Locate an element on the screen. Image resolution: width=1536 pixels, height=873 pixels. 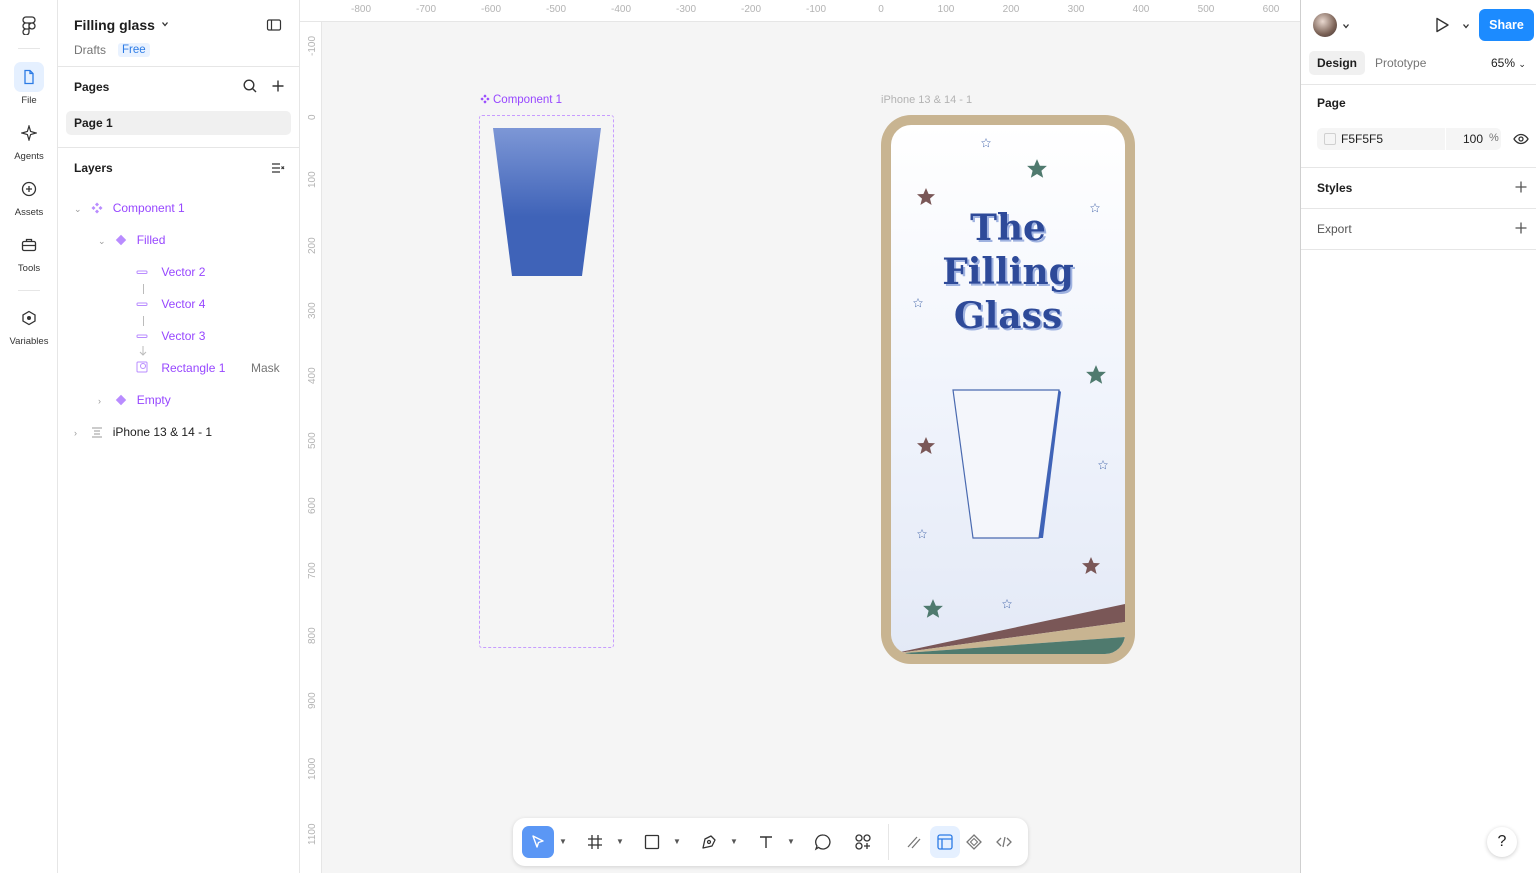
rail-item-label: Variables is located at coordinates (29, 341).